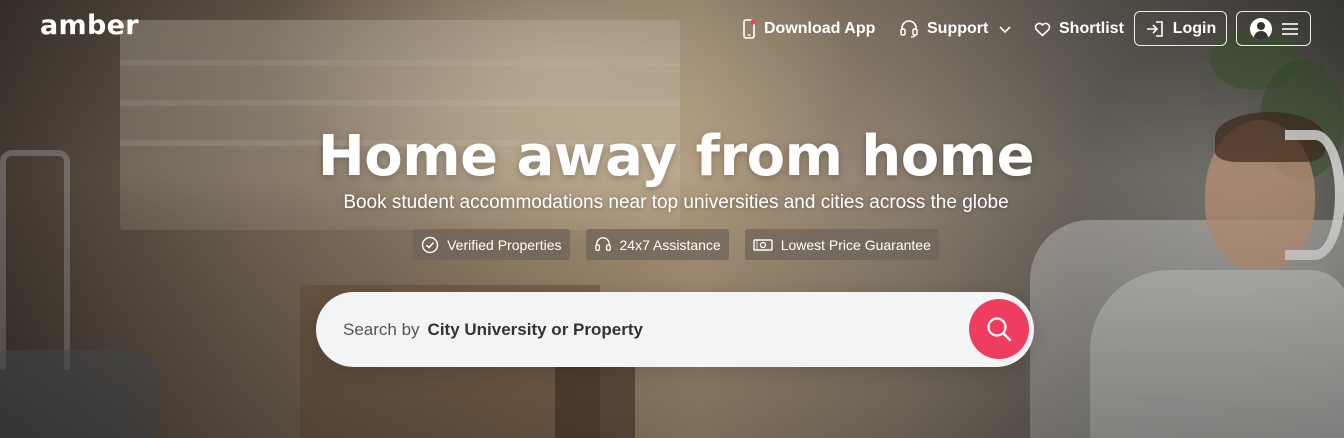 The image size is (1344, 438). I want to click on download-app-label: Download App, so click(820, 28).